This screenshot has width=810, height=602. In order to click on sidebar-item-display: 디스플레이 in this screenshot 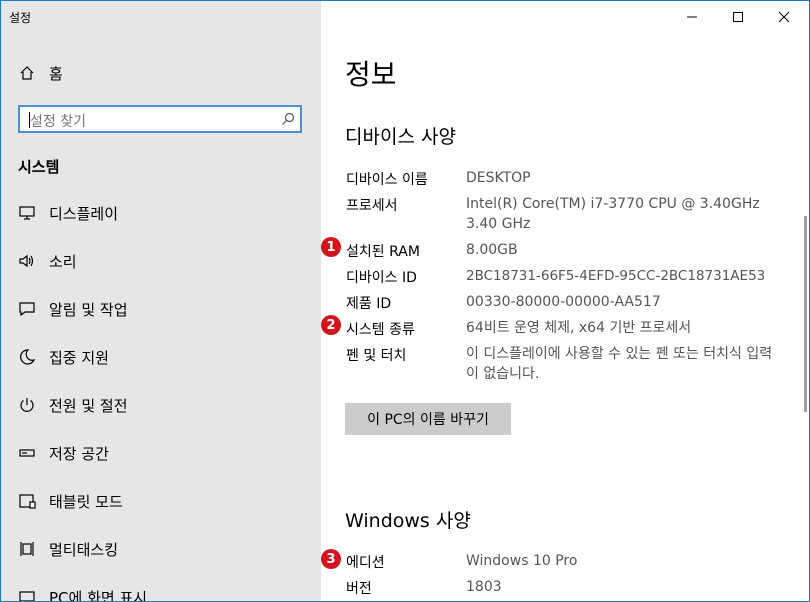, I will do `click(67, 213)`.